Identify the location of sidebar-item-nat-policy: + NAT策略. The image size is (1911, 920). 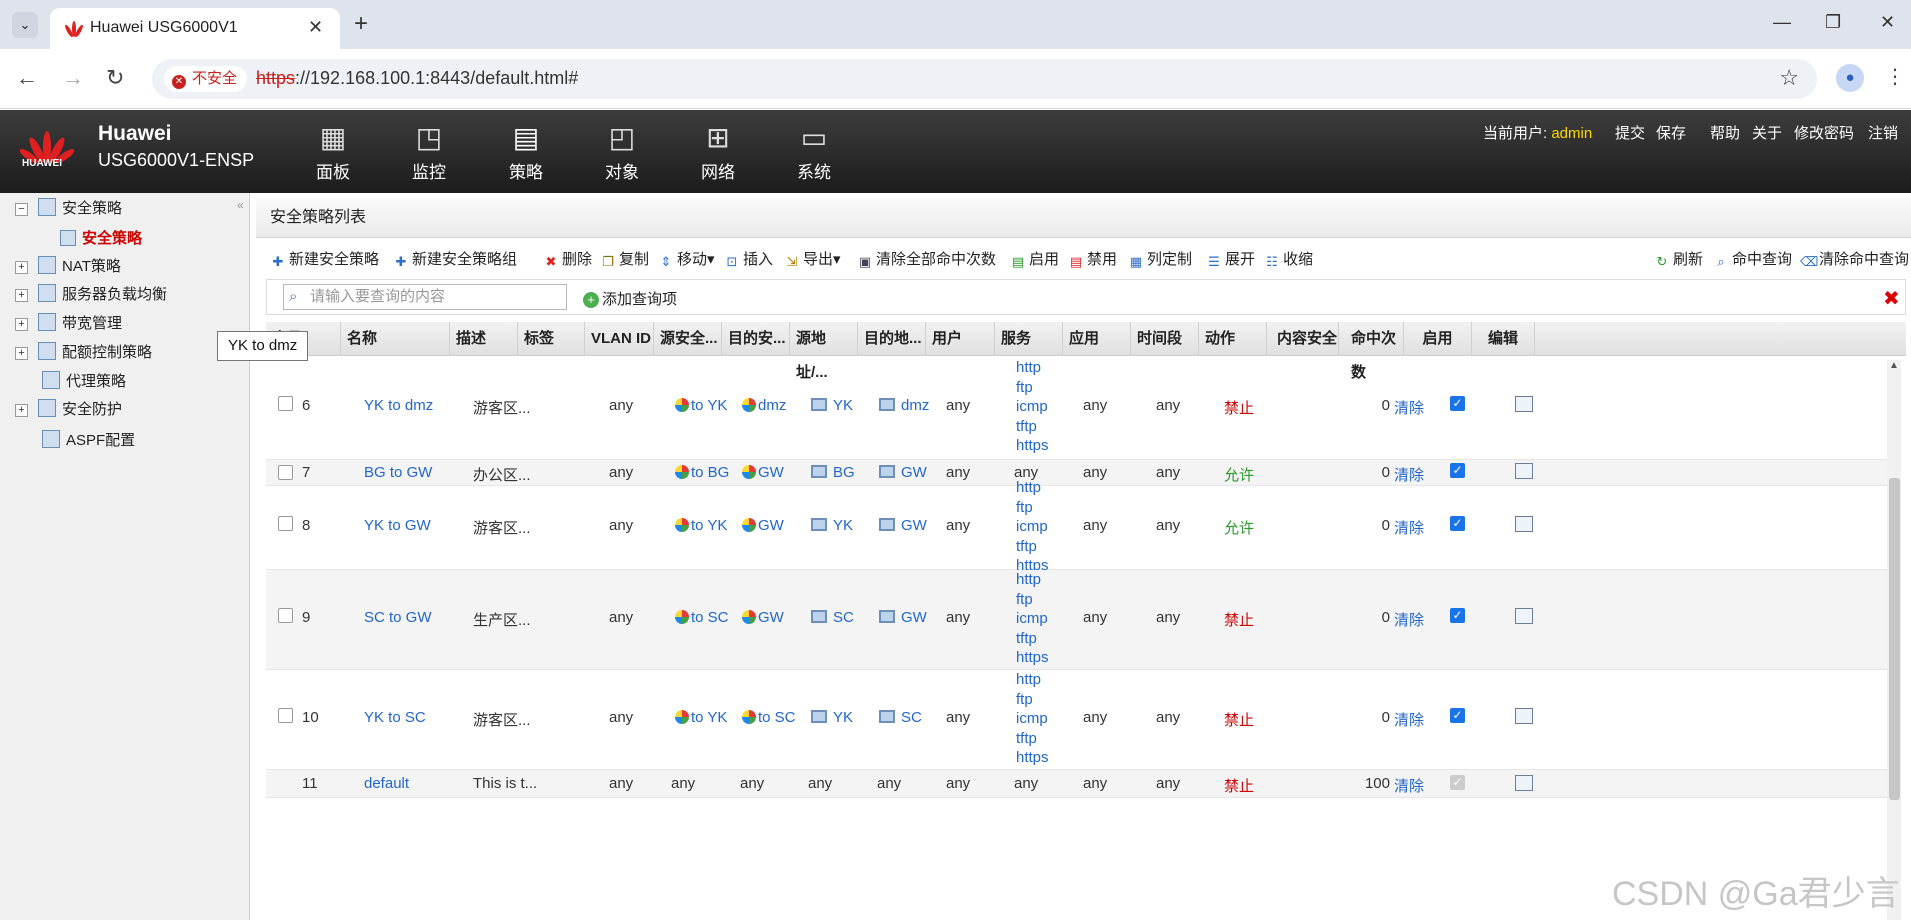
(68, 267).